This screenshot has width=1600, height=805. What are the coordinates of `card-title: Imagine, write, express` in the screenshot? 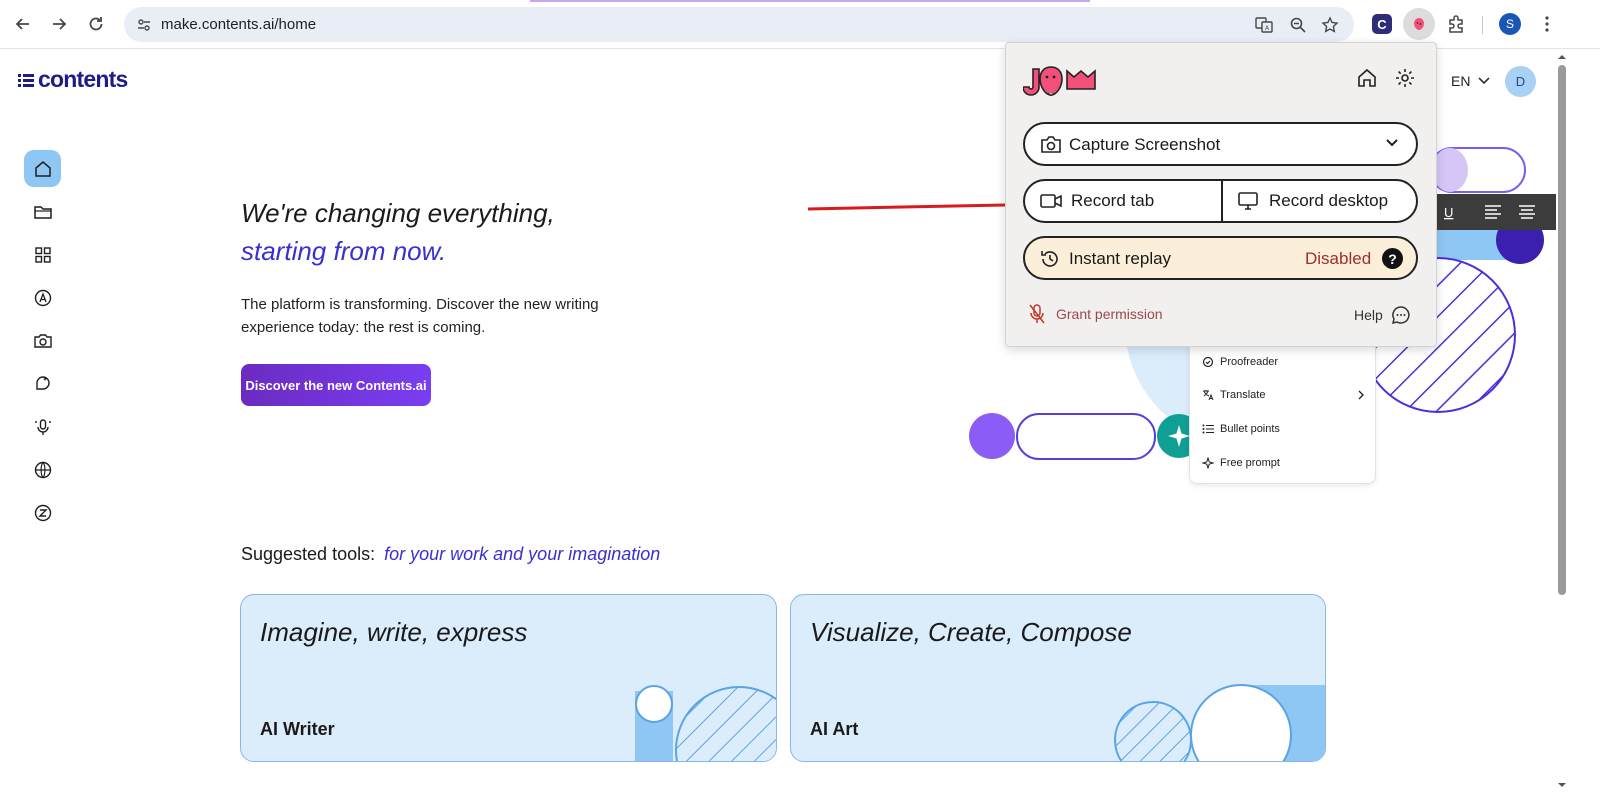 It's located at (394, 632).